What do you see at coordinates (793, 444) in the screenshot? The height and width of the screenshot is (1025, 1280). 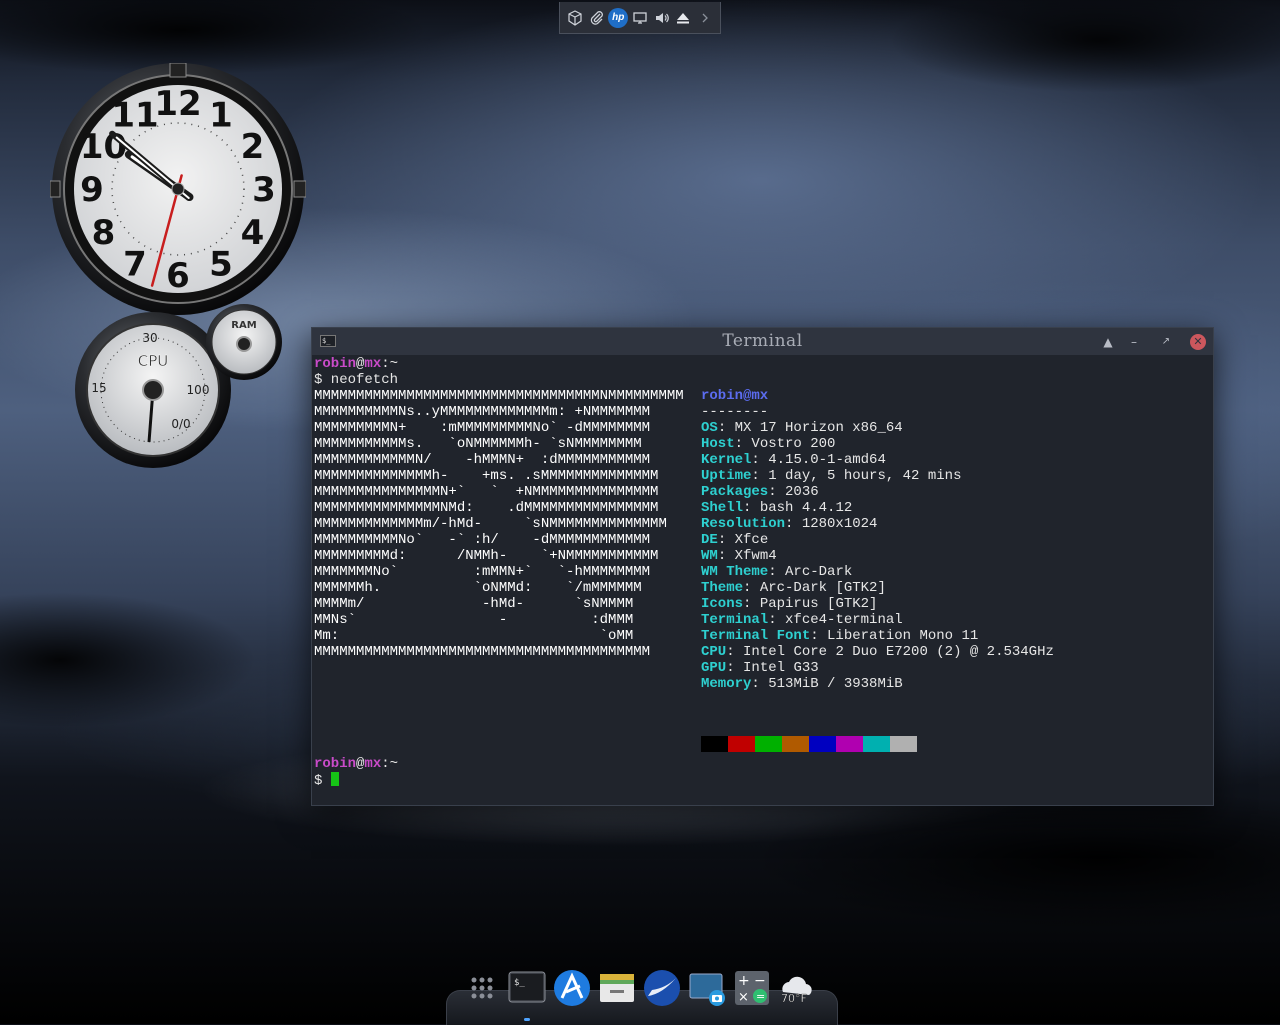 I see `info-value: Vostro 200` at bounding box center [793, 444].